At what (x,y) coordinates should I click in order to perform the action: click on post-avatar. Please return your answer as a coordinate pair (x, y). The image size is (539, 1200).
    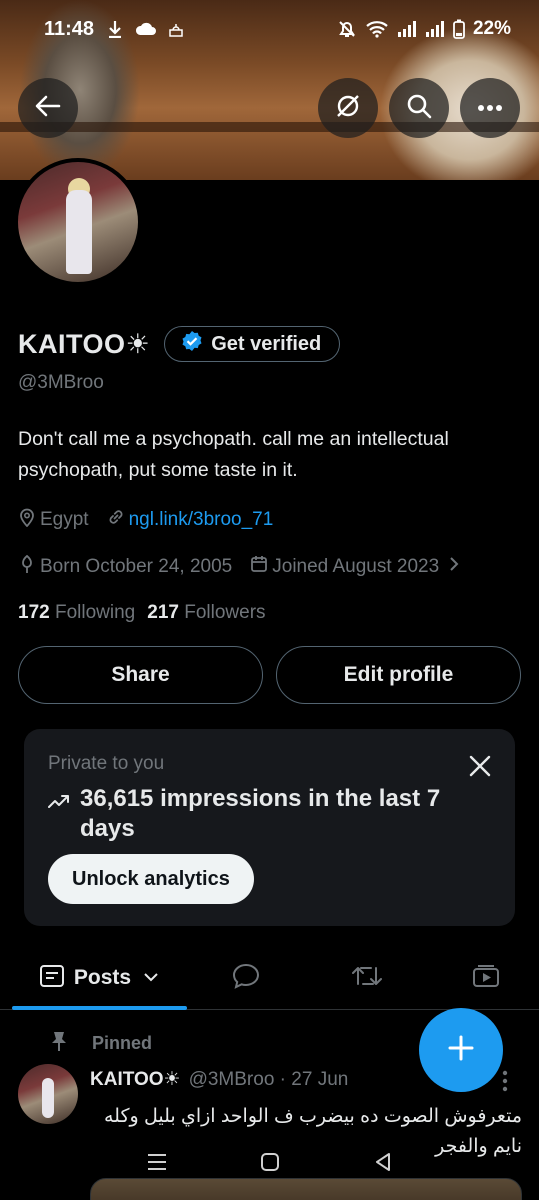
    Looking at the image, I should click on (48, 1094).